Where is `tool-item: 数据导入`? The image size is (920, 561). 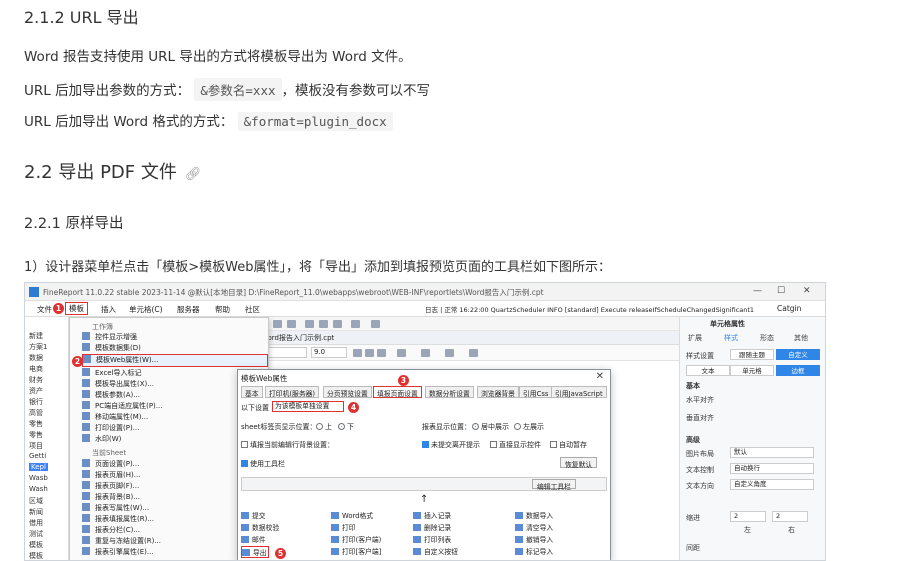
tool-item: 数据导入 is located at coordinates (534, 515).